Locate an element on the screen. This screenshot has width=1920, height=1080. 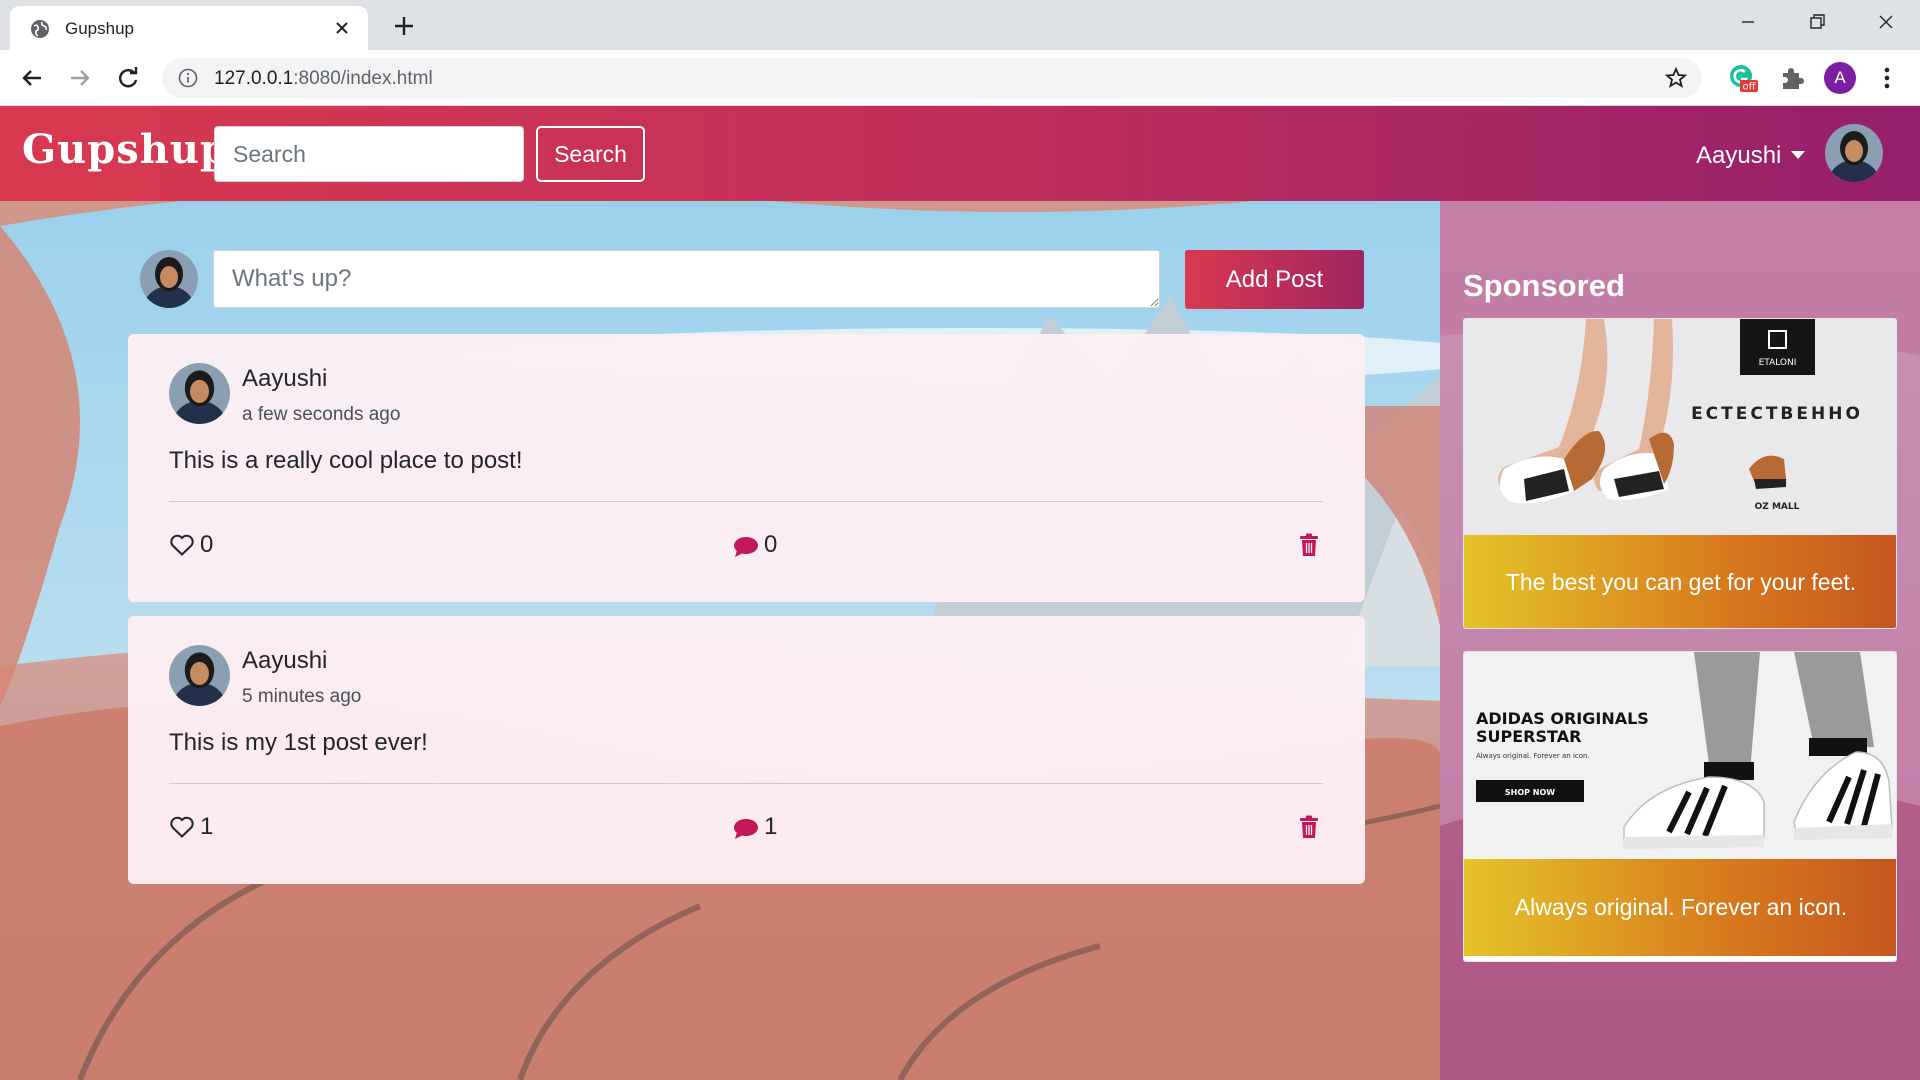
url-text: 127.0.0.1:8080/index.html is located at coordinates (323, 79).